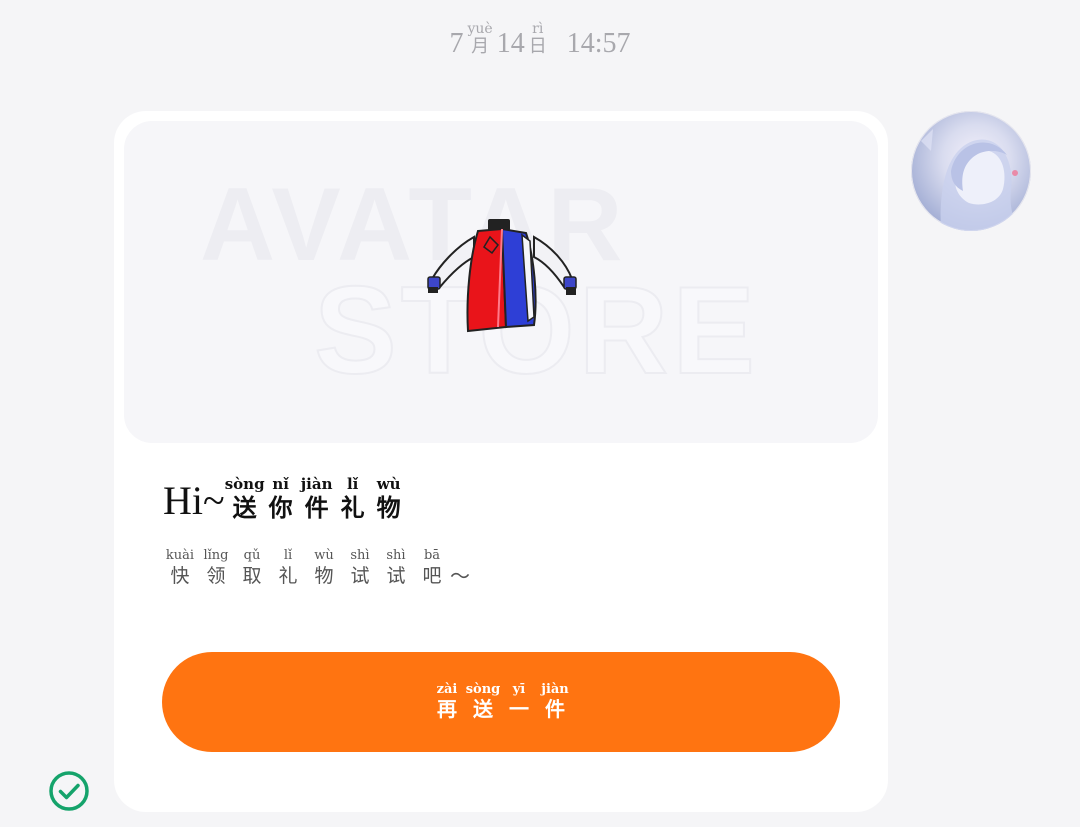 The height and width of the screenshot is (827, 1080). I want to click on subtitle-suffix: ～, so click(460, 576).